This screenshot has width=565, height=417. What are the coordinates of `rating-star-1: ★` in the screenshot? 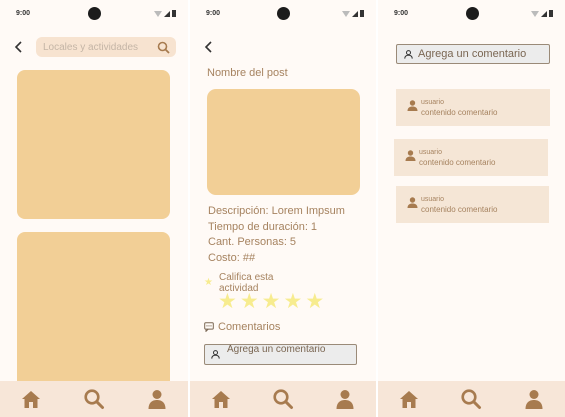 It's located at (227, 302).